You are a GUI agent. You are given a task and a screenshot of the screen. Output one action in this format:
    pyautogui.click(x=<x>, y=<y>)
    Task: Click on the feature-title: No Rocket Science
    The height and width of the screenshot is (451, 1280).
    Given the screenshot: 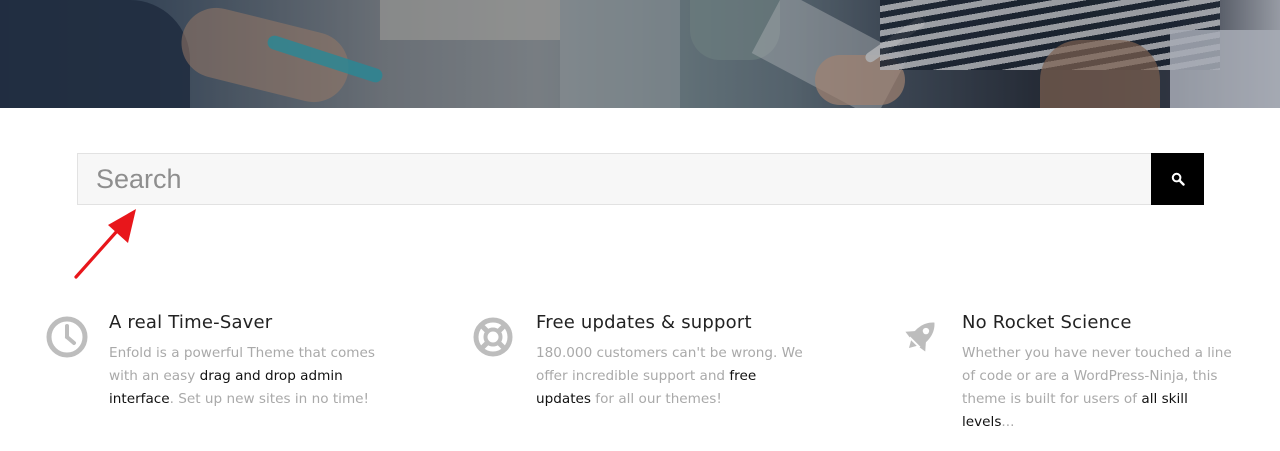 What is the action you would take?
    pyautogui.click(x=1047, y=322)
    